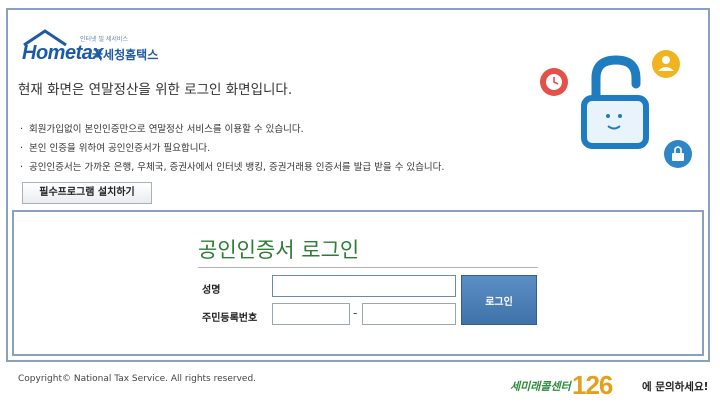  I want to click on callcenter-number: 126, so click(592, 385).